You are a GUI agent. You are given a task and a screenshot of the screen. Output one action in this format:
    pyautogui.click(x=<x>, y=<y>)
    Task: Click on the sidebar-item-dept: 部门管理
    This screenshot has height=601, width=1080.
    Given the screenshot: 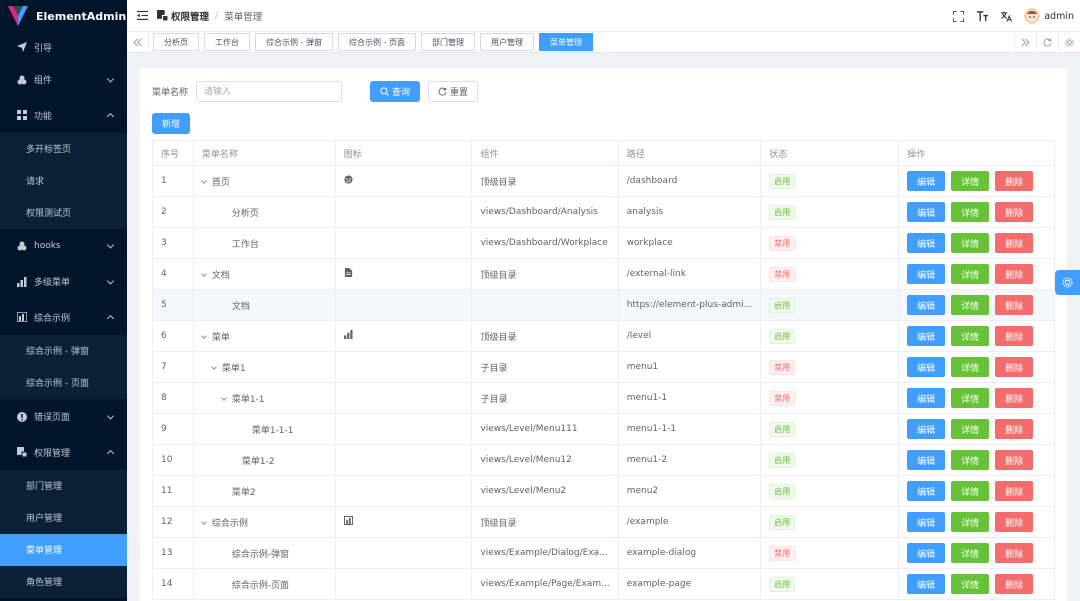 What is the action you would take?
    pyautogui.click(x=63, y=486)
    